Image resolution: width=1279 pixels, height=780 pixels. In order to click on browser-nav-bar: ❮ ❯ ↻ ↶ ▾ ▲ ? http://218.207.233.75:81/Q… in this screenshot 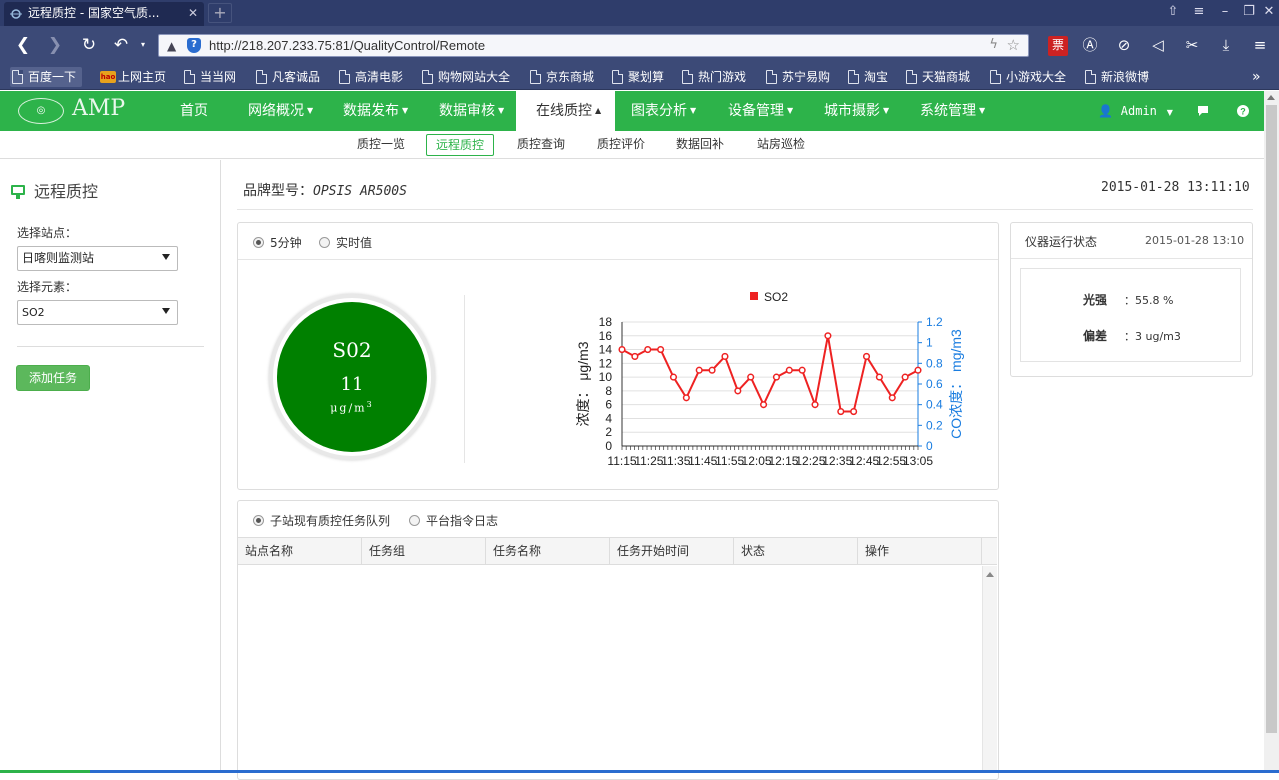, I will do `click(639, 45)`.